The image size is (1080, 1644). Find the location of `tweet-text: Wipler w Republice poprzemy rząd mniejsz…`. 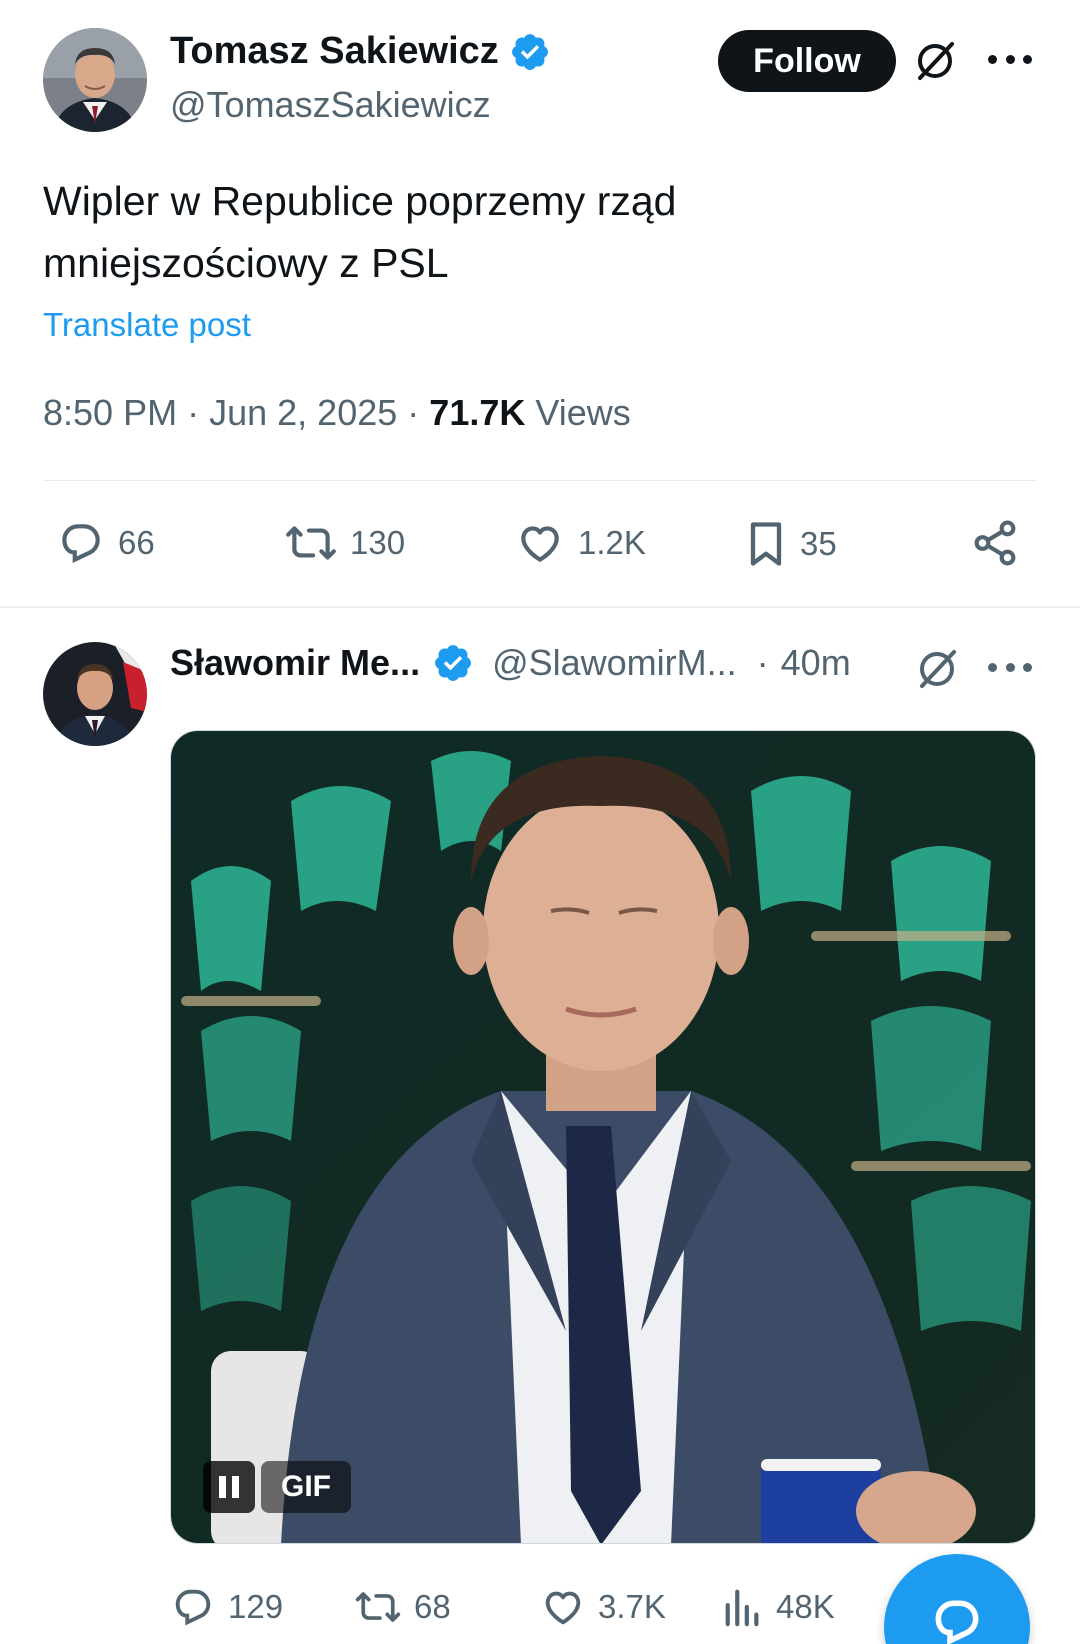

tweet-text: Wipler w Republice poprzemy rząd mniejsz… is located at coordinates (360, 232).